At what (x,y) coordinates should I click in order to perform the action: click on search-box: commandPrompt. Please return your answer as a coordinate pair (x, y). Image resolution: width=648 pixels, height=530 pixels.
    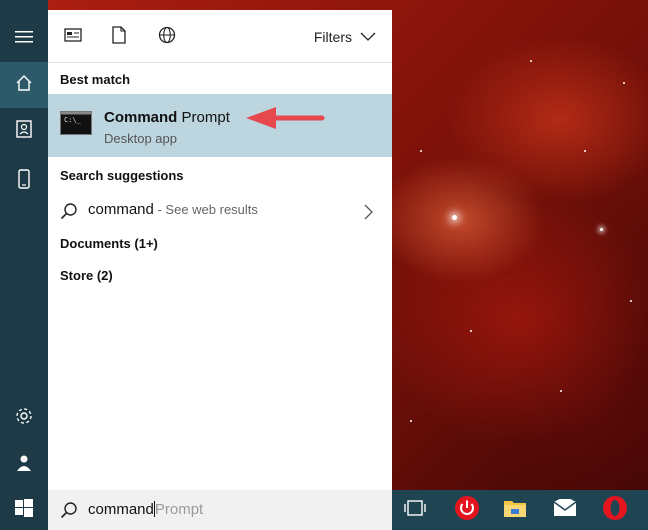
    Looking at the image, I should click on (220, 510).